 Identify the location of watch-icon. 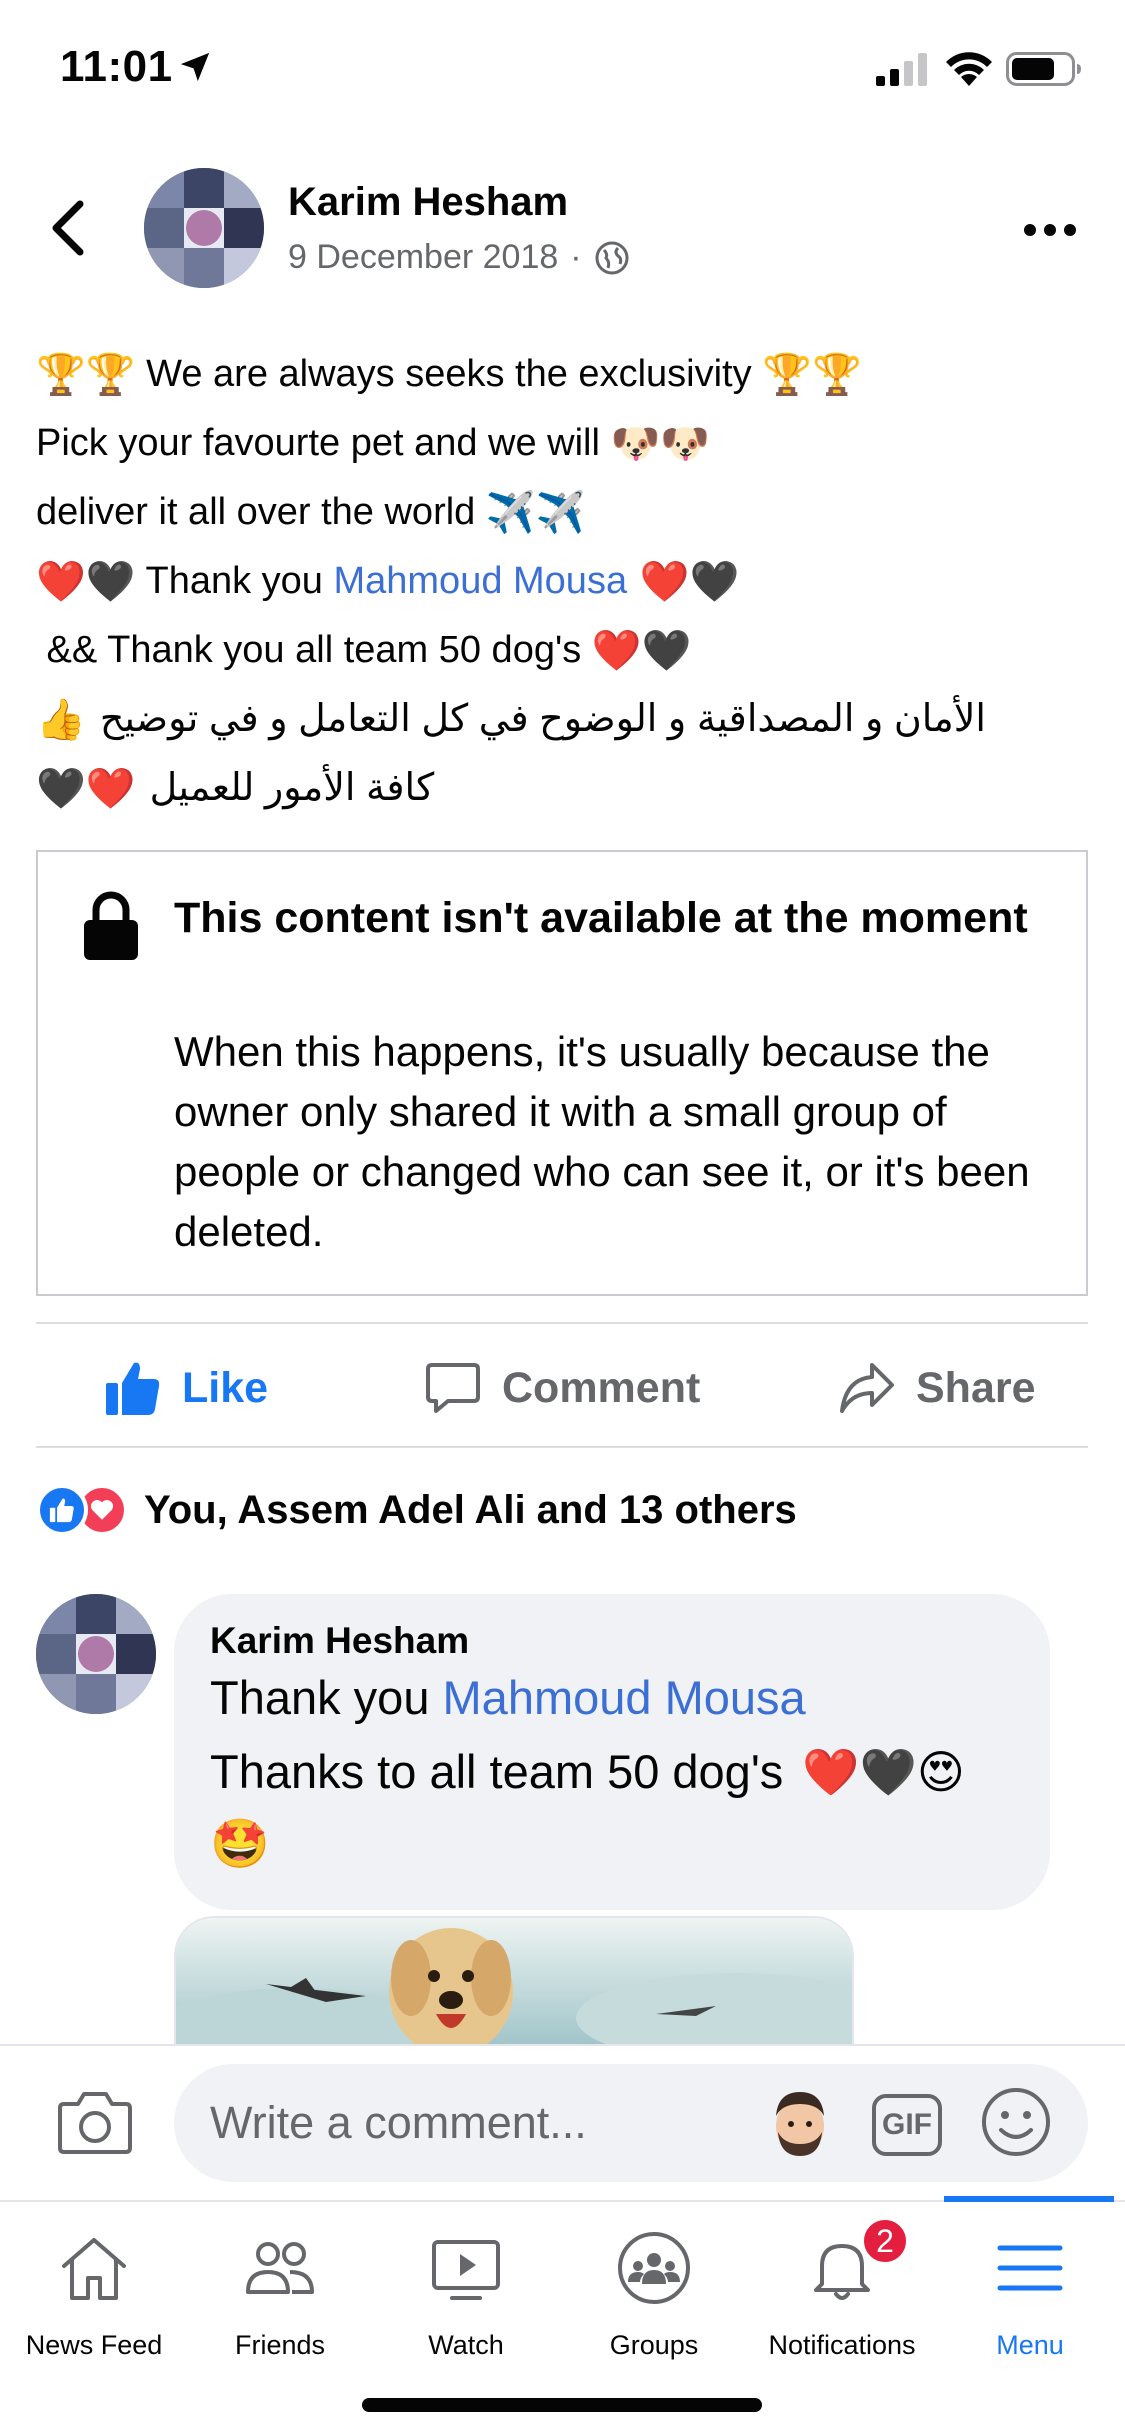
(466, 2270).